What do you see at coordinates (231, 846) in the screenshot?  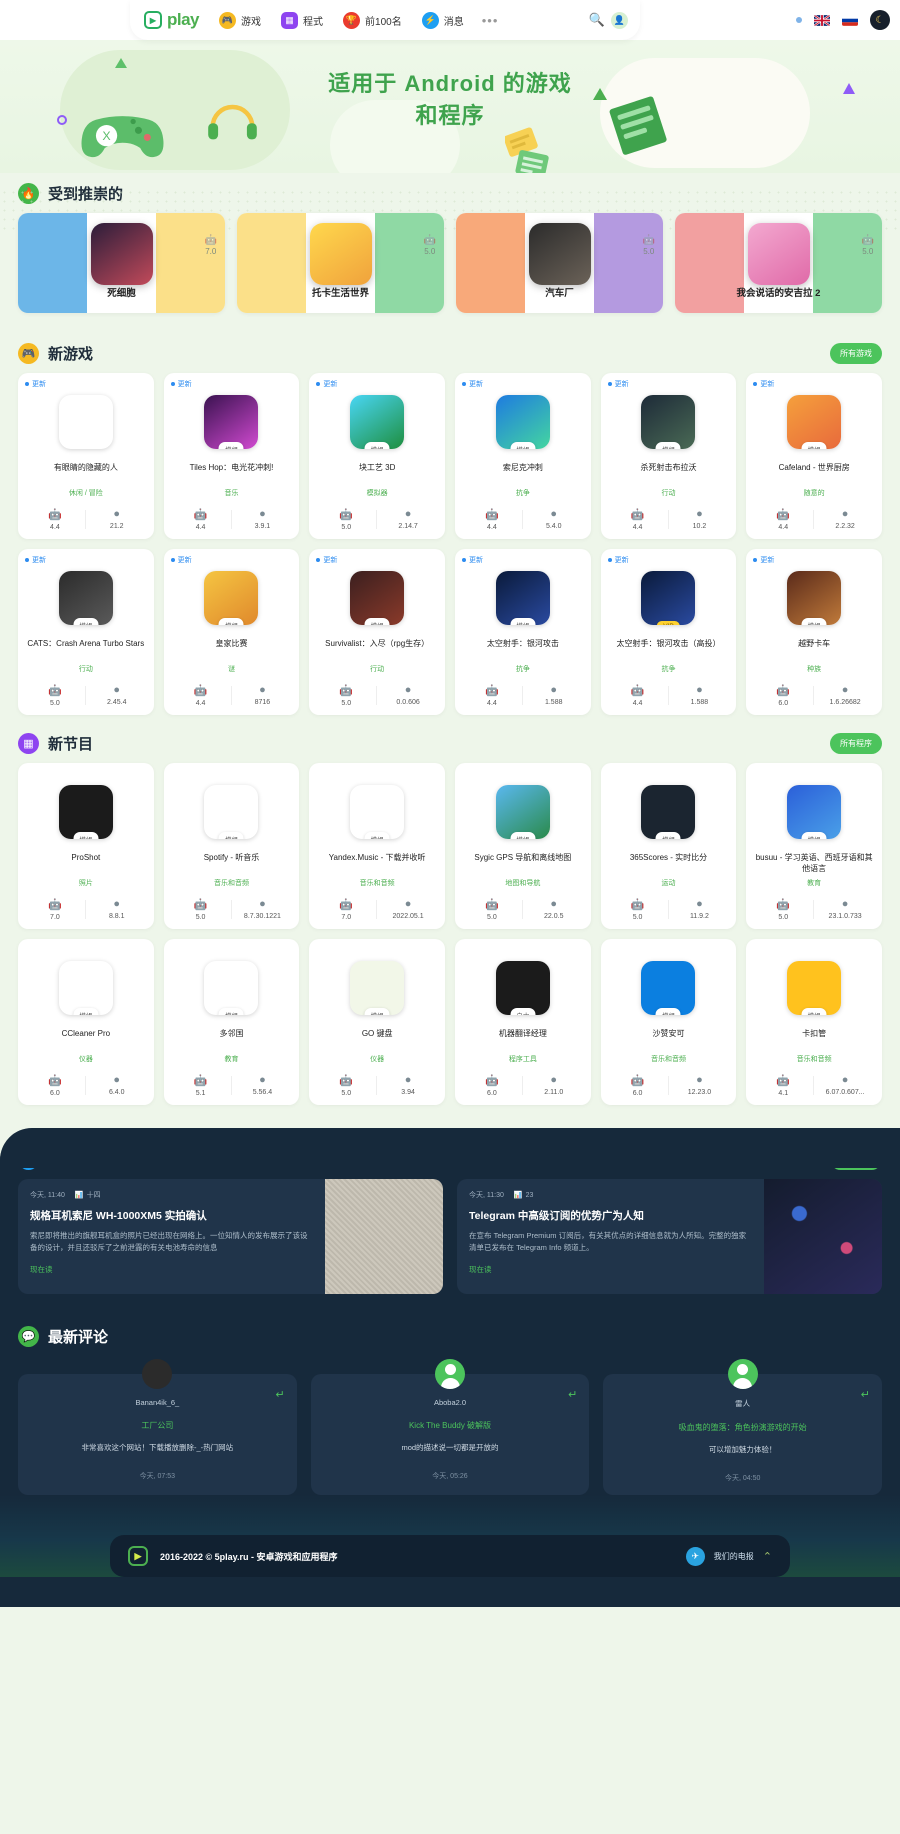 I see `app-card: 模组 Spotify - 听音乐音乐和音频 🤖 5.0 ● 8.7.30.1221` at bounding box center [231, 846].